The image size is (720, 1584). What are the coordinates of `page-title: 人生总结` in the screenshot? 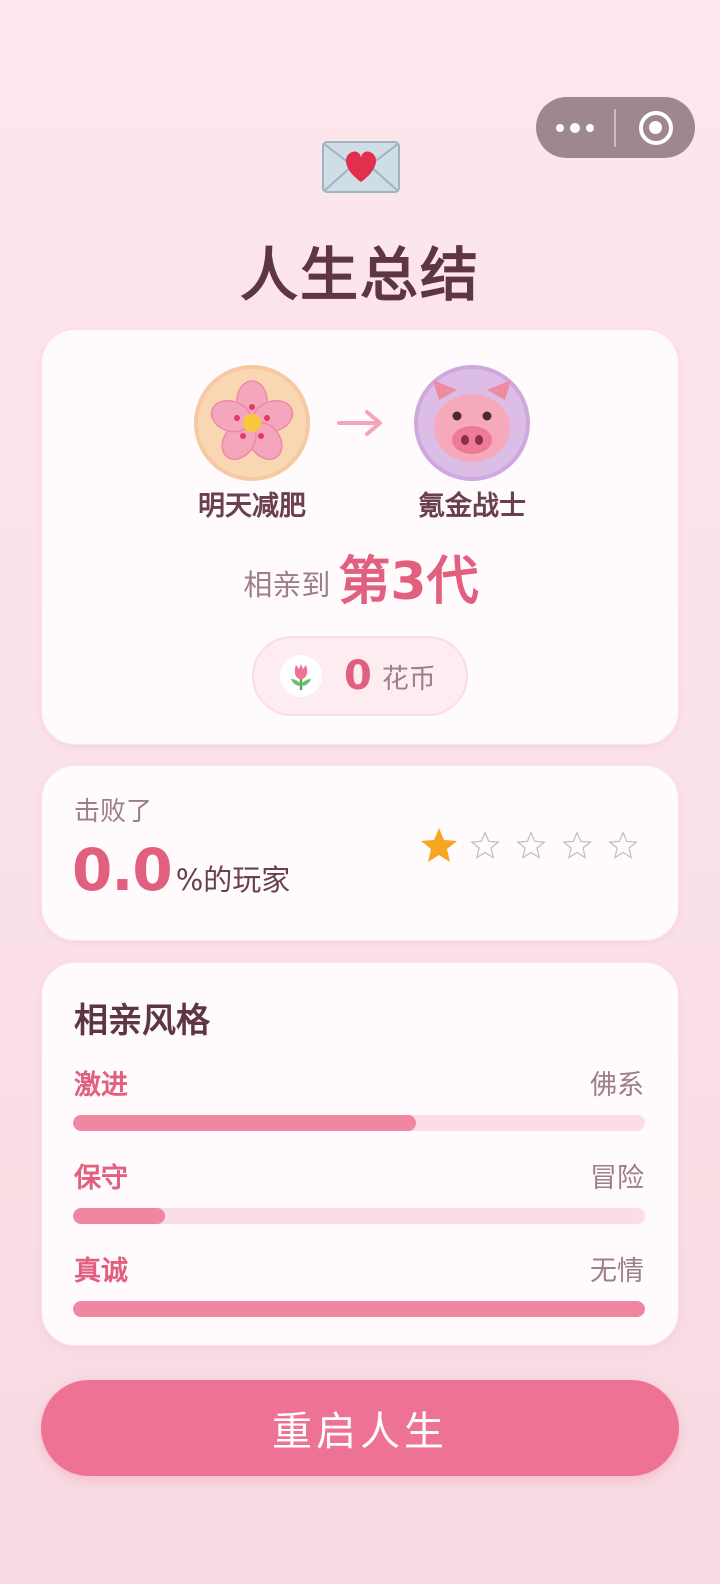 It's located at (359, 275).